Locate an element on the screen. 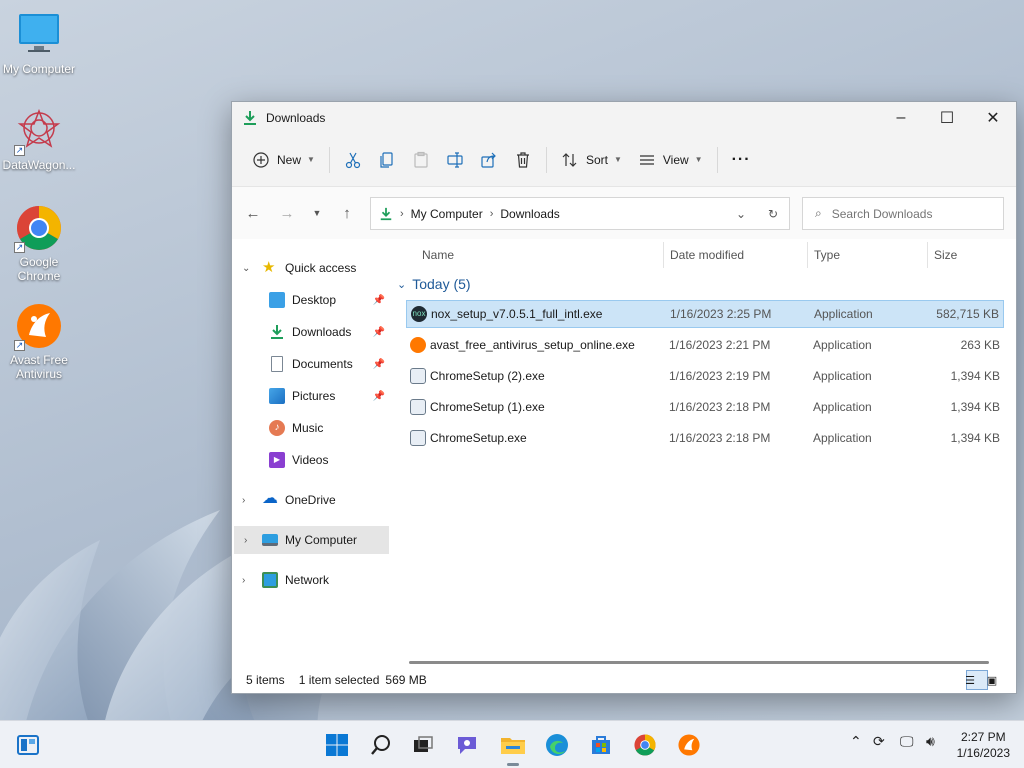  cloud-icon: ☁ is located at coordinates (270, 498).